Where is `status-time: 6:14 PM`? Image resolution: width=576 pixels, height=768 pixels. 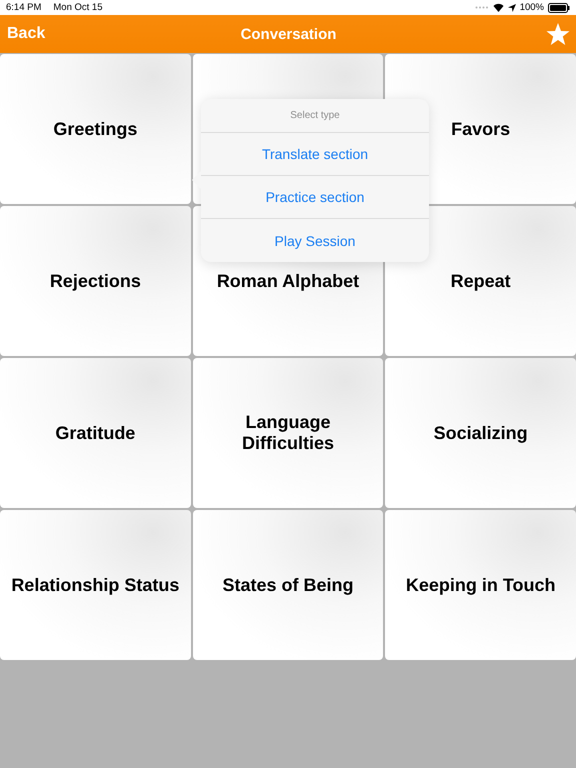
status-time: 6:14 PM is located at coordinates (24, 7).